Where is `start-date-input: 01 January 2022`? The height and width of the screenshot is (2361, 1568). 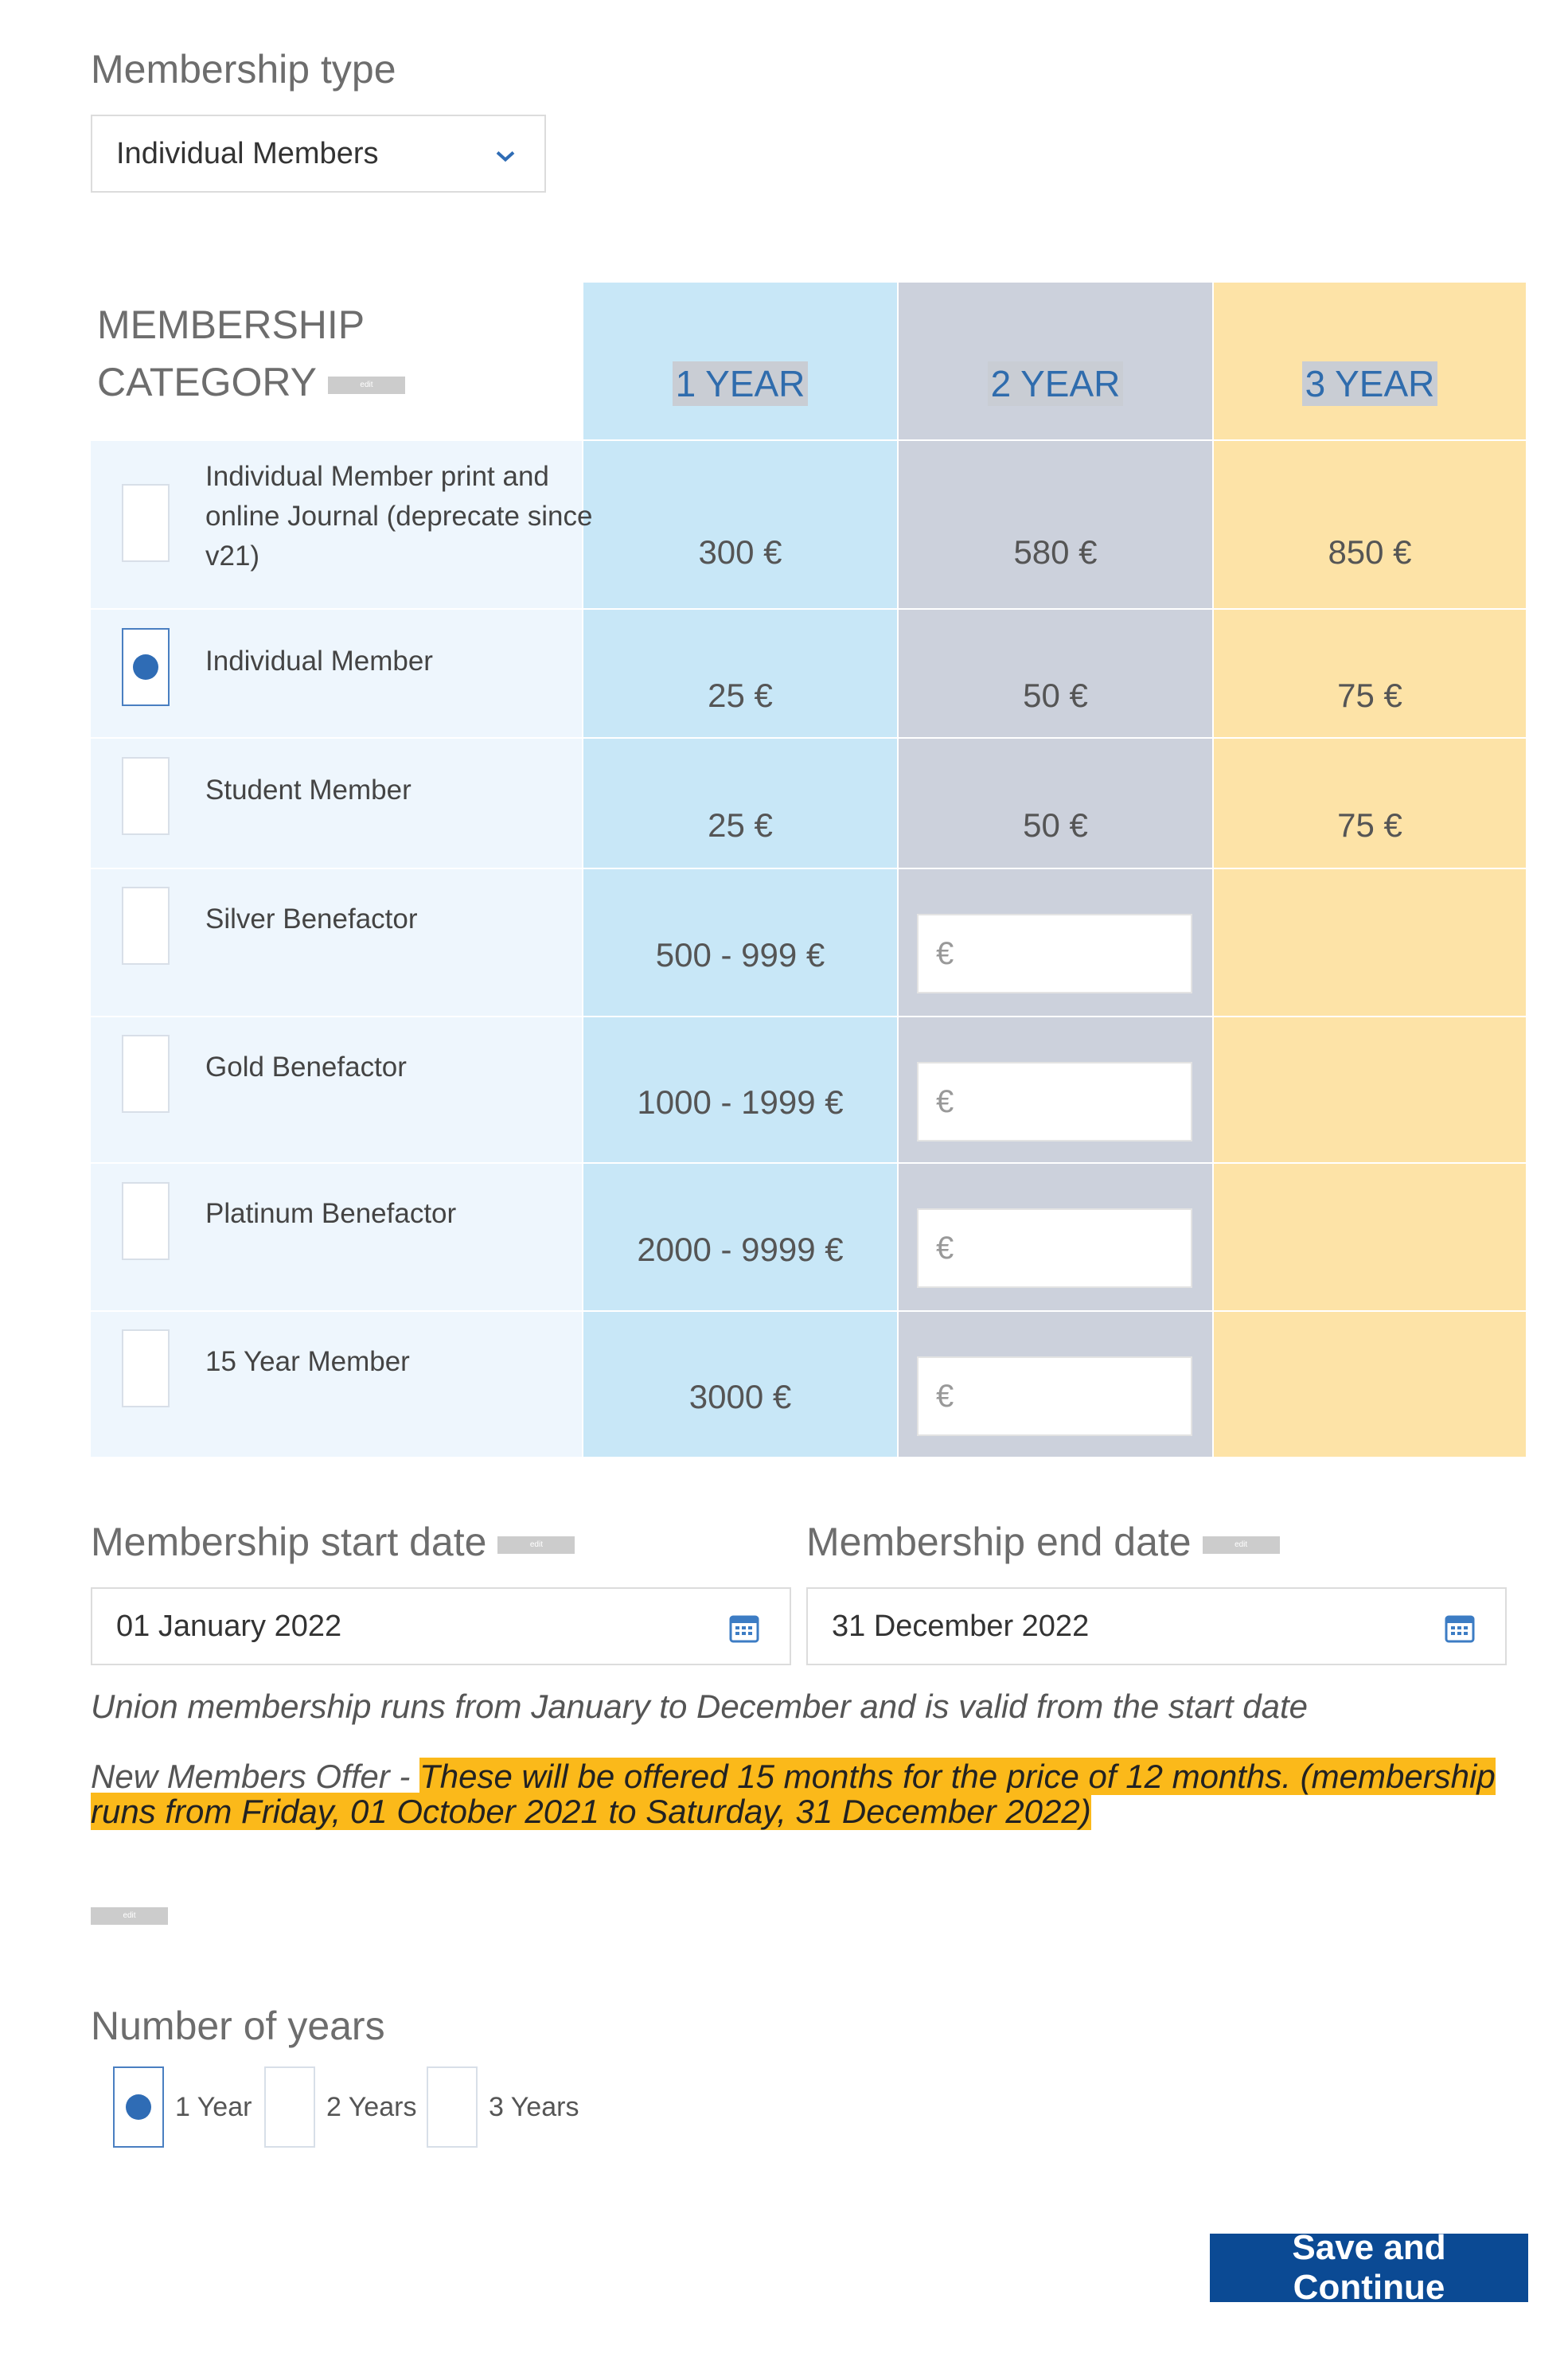 start-date-input: 01 January 2022 is located at coordinates (441, 1626).